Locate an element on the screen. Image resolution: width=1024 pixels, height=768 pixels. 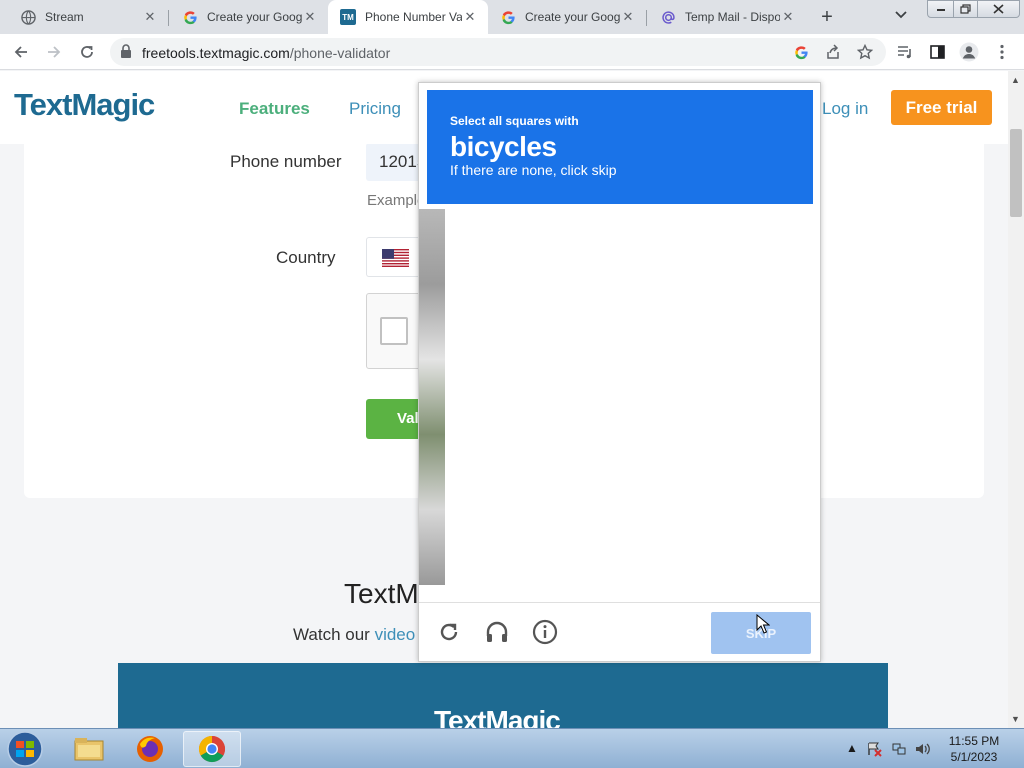
us-flag-icon is located at coordinates (395, 258).